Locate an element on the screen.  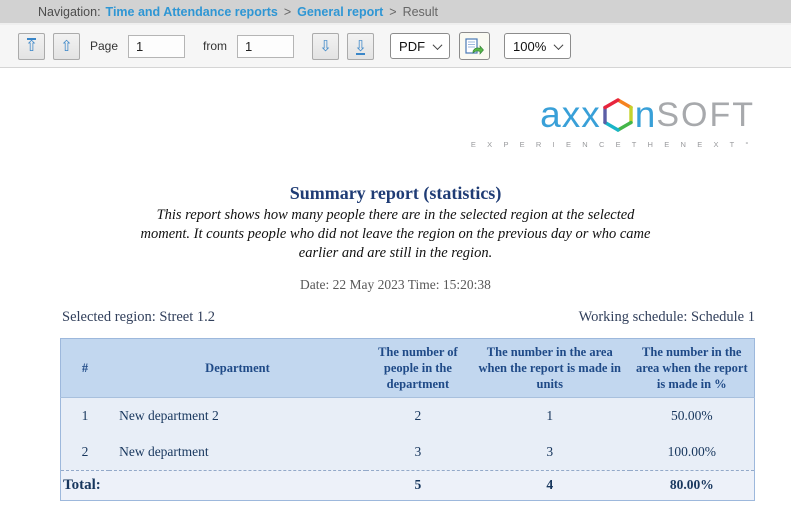
table-header-cell: # is located at coordinates (85, 368).